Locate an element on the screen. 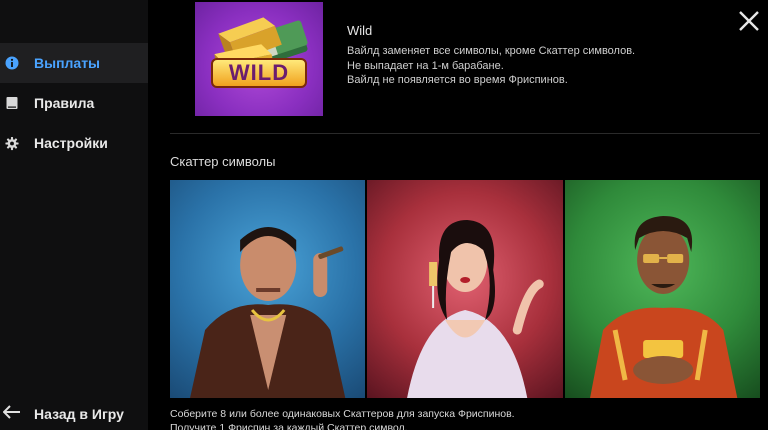  scatter-symbol-lady is located at coordinates (465, 289).